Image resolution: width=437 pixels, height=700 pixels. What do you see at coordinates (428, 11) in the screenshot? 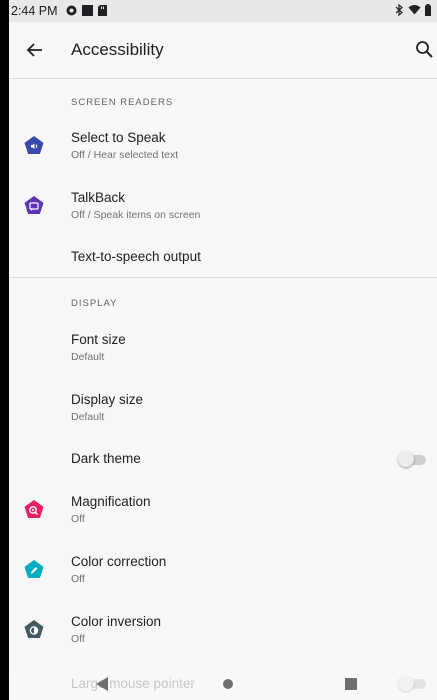
I see `battery-icon` at bounding box center [428, 11].